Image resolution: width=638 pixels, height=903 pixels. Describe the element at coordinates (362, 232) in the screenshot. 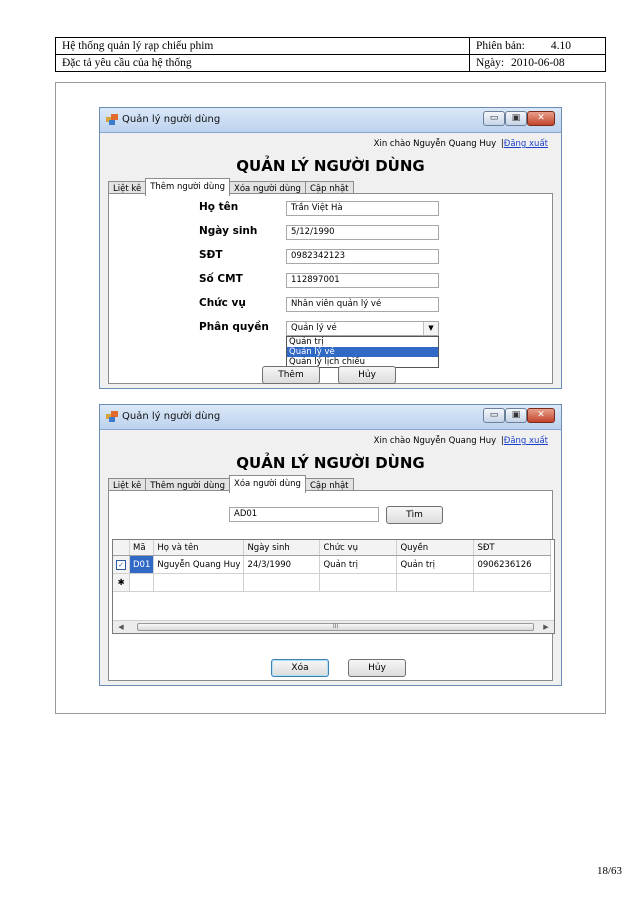

I see `dob-input: 5/12/1990` at that location.